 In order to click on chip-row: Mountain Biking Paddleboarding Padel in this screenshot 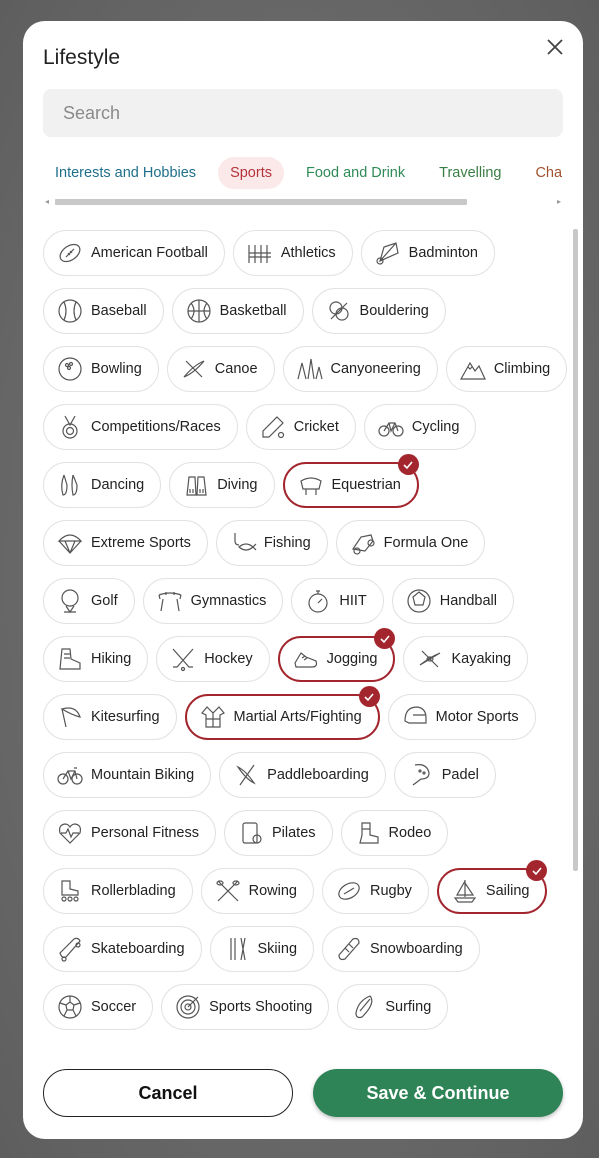, I will do `click(308, 781)`.